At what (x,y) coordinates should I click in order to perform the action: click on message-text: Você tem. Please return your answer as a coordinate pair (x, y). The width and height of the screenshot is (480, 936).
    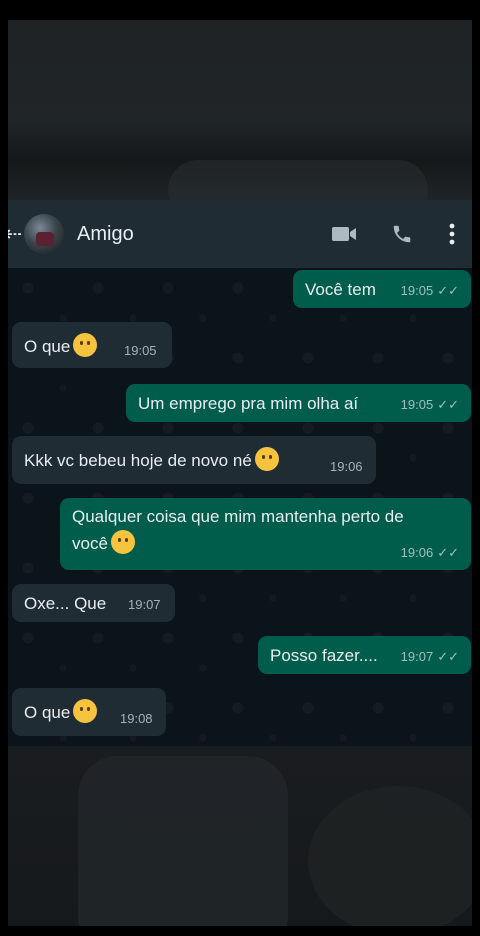
    Looking at the image, I should click on (340, 289).